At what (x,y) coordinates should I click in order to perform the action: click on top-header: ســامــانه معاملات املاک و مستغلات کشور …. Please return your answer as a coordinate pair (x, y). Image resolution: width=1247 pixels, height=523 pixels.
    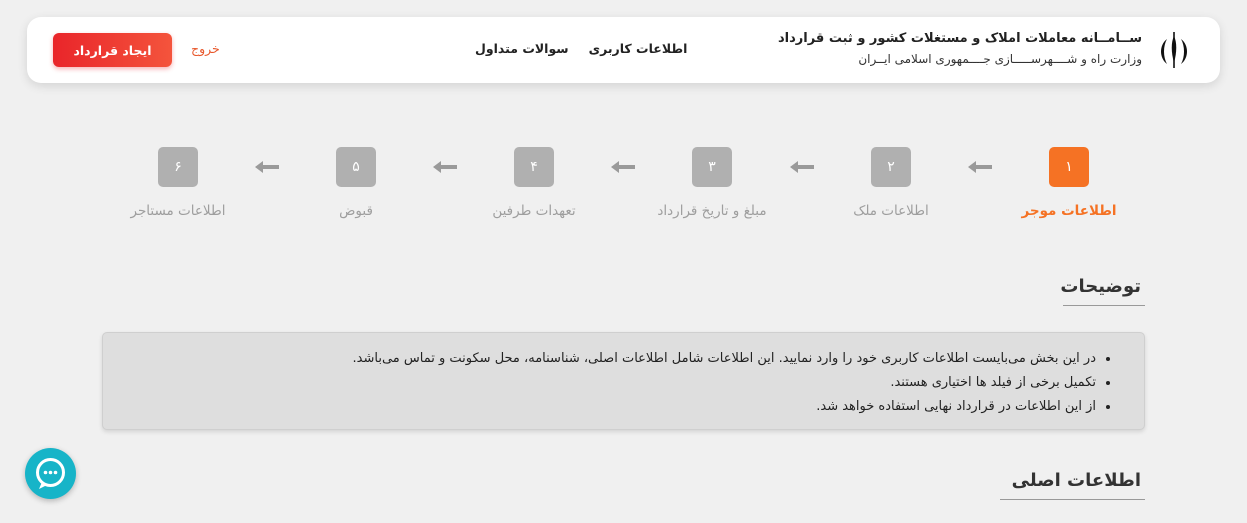
    Looking at the image, I should click on (623, 50).